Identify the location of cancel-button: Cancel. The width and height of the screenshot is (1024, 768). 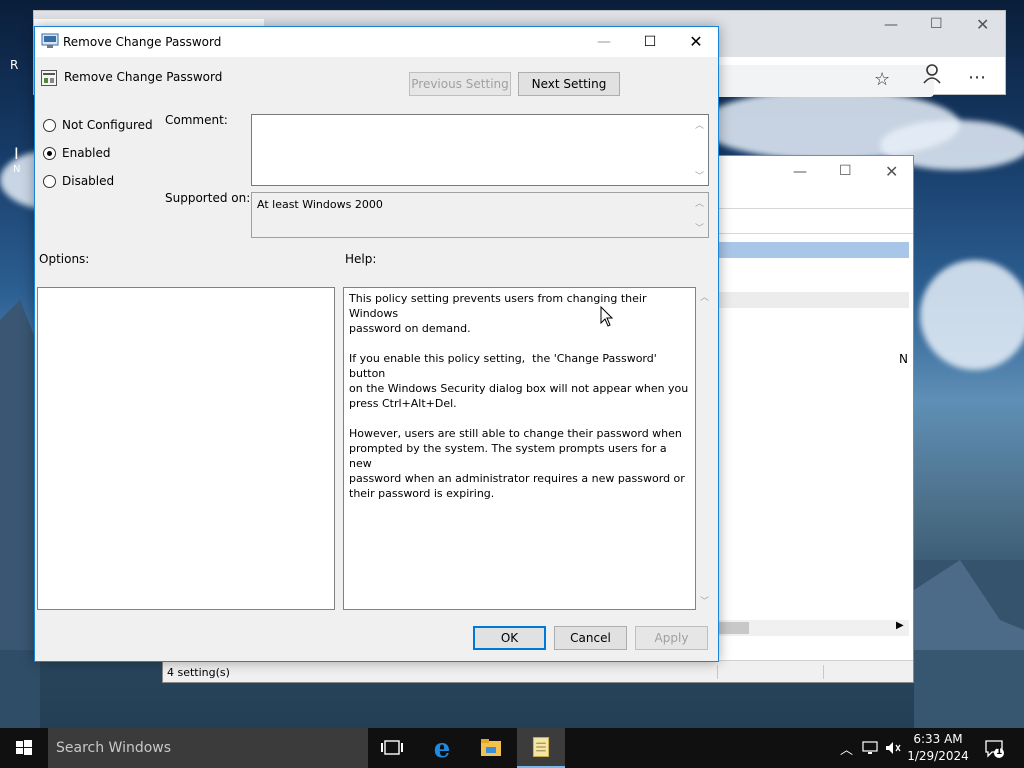
(590, 638).